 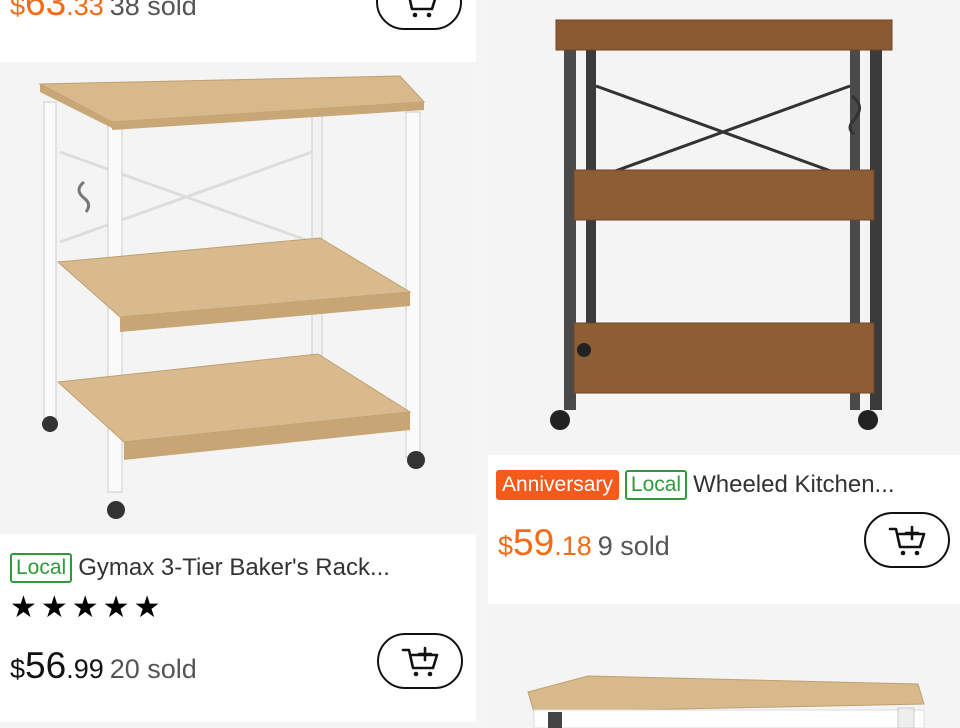 What do you see at coordinates (482, 364) in the screenshot?
I see `column-gap` at bounding box center [482, 364].